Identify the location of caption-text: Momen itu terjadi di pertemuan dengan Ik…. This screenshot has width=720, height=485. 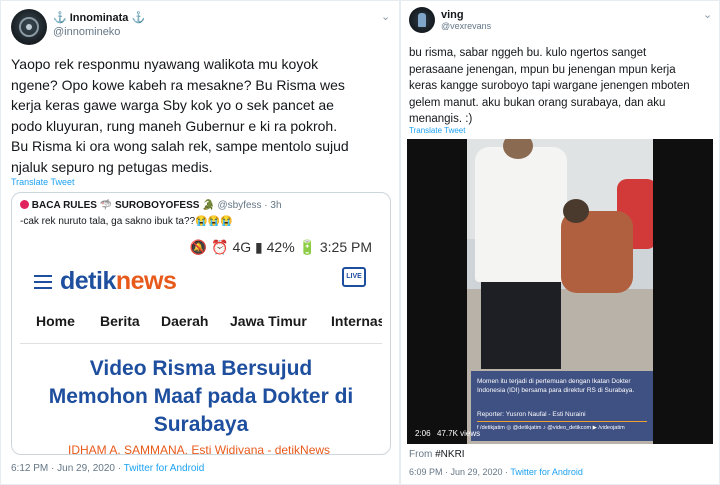
(556, 386).